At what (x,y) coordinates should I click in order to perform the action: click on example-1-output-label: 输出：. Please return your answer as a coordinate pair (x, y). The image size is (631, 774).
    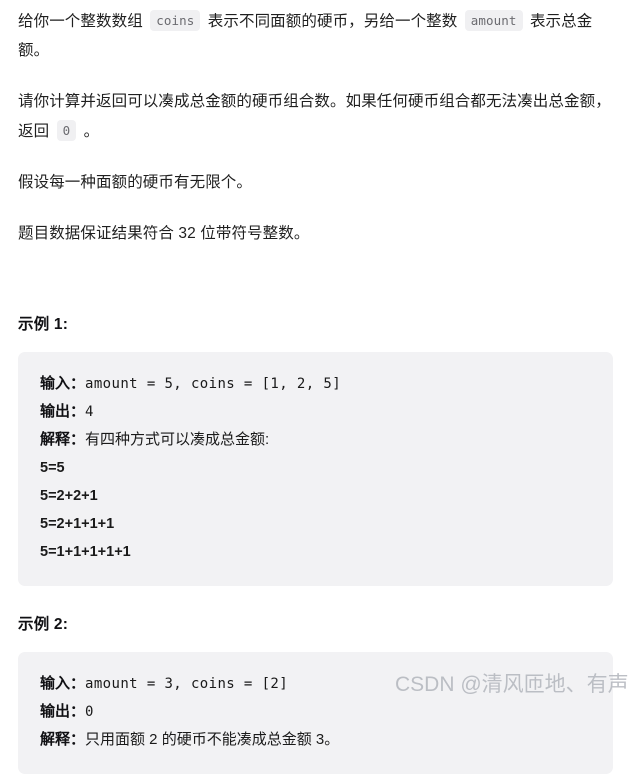
    Looking at the image, I should click on (63, 411).